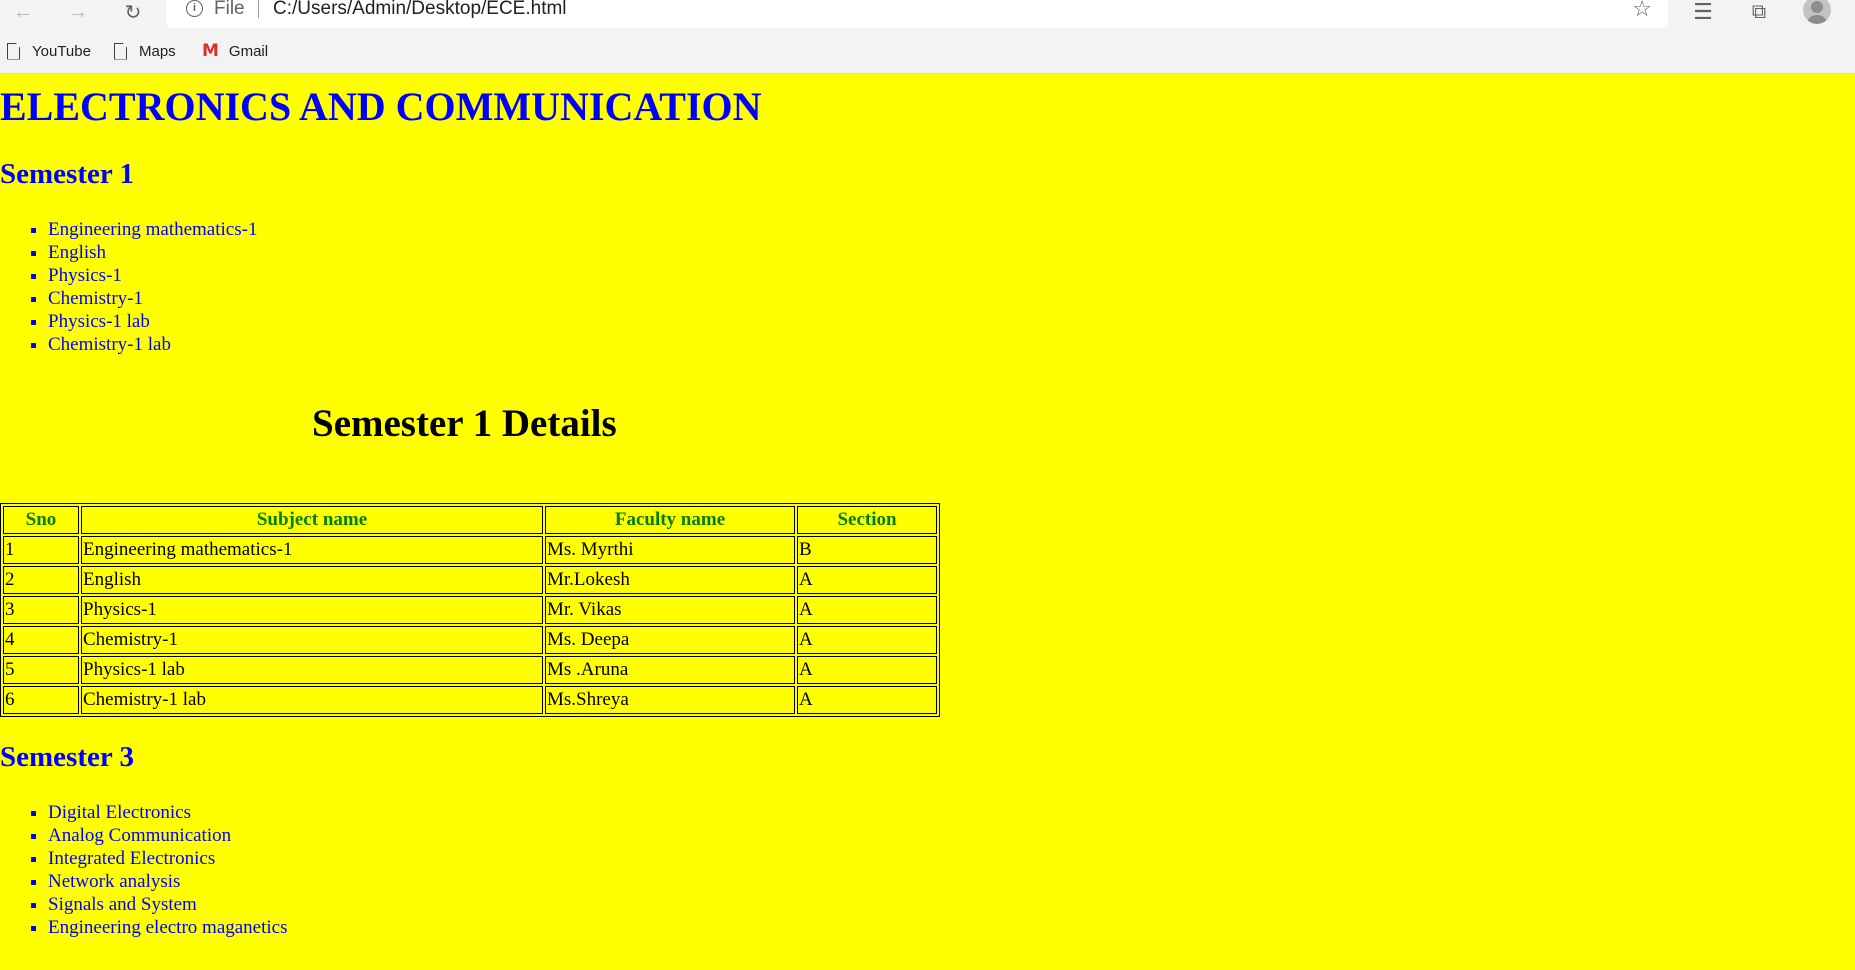 The image size is (1855, 970). Describe the element at coordinates (41, 670) in the screenshot. I see `table-cell: 5` at that location.